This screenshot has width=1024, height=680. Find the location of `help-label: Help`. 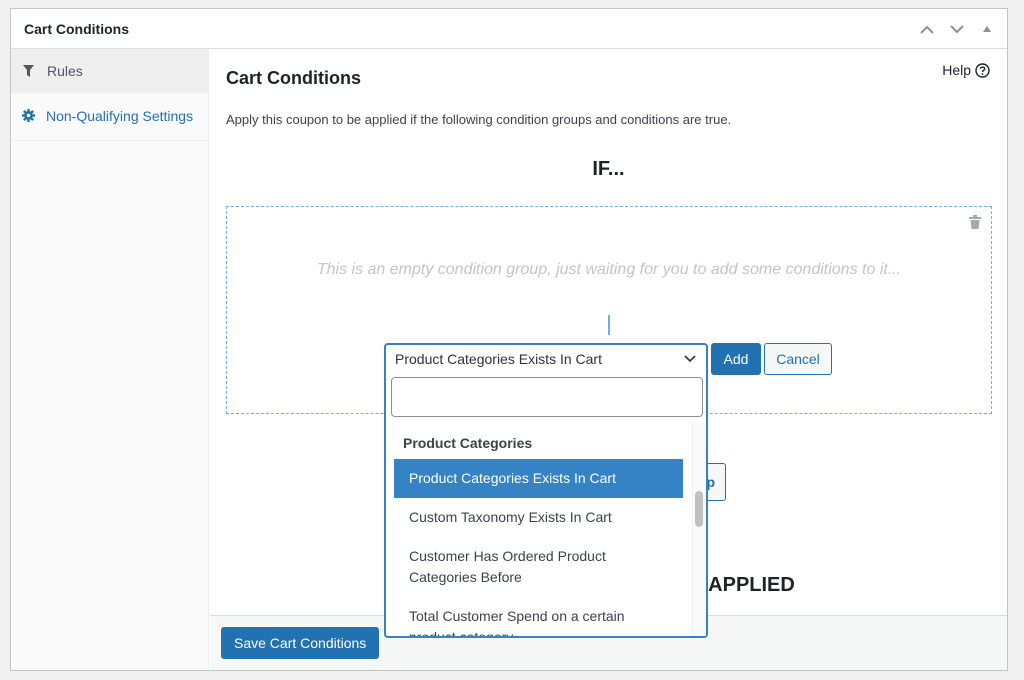

help-label: Help is located at coordinates (956, 70).